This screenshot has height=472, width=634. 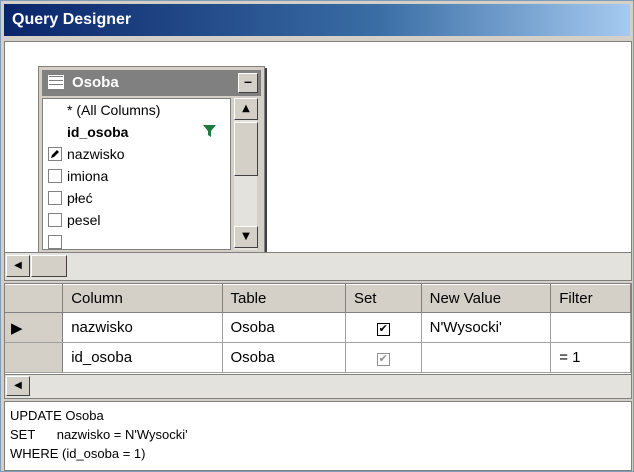 What do you see at coordinates (99, 434) in the screenshot?
I see `sql-line: SET nazwisko = N'Wysocki'` at bounding box center [99, 434].